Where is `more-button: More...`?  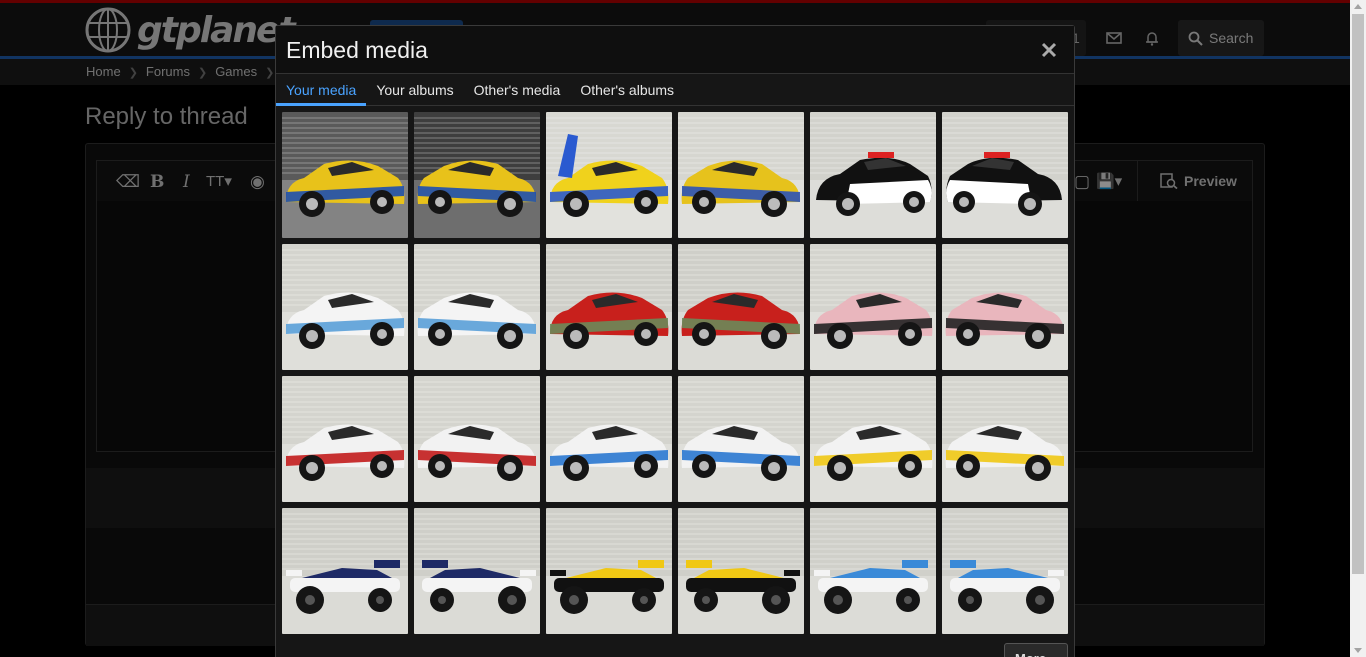
more-button: More... is located at coordinates (1036, 650).